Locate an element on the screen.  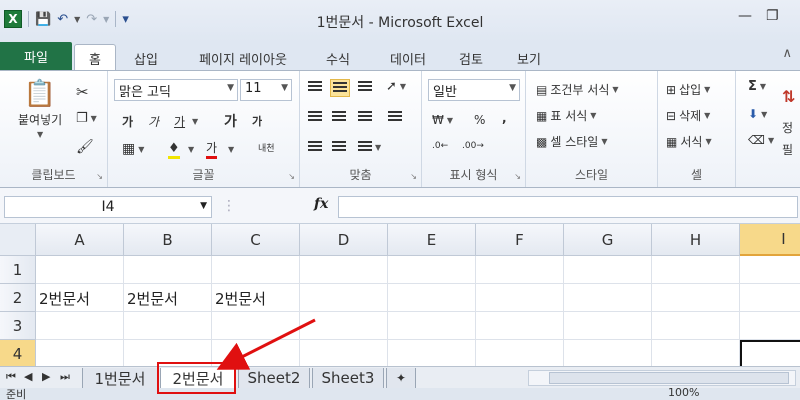
column-header-d: D is located at coordinates (344, 240).